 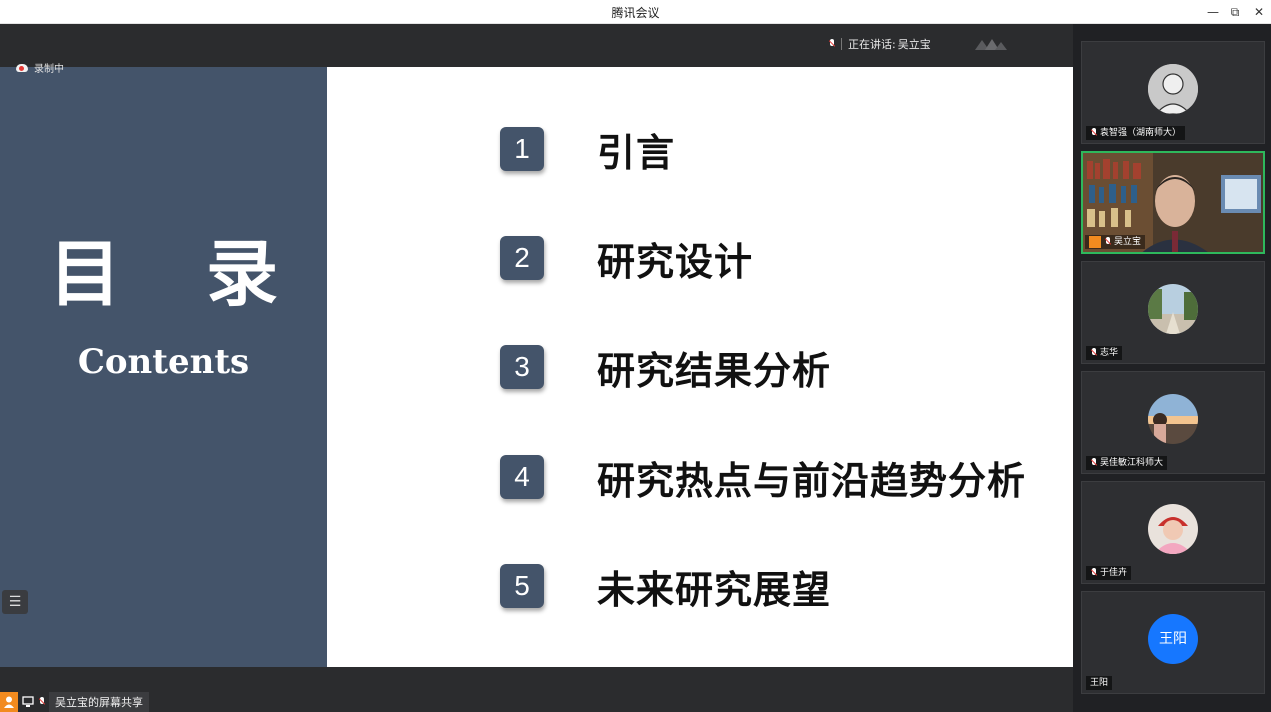 I want to click on toc-number: 2, so click(x=522, y=258).